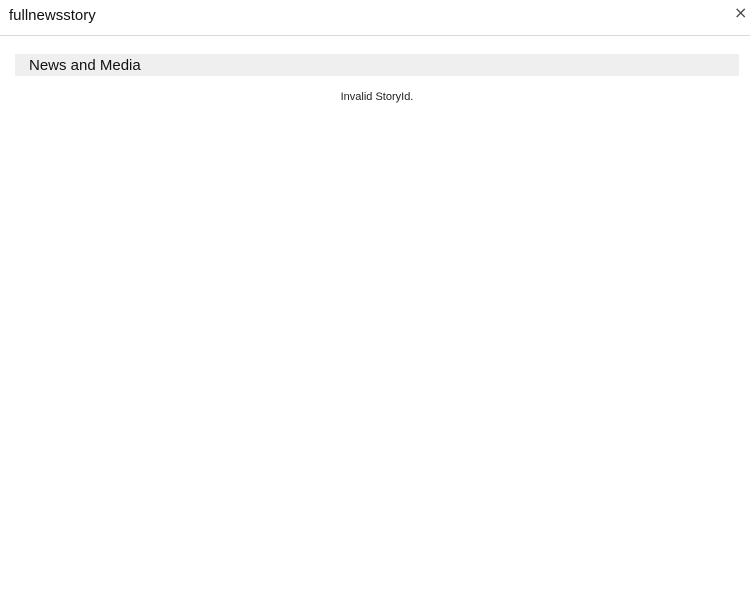 This screenshot has height=597, width=750. What do you see at coordinates (377, 65) in the screenshot?
I see `section-header: News and Media` at bounding box center [377, 65].